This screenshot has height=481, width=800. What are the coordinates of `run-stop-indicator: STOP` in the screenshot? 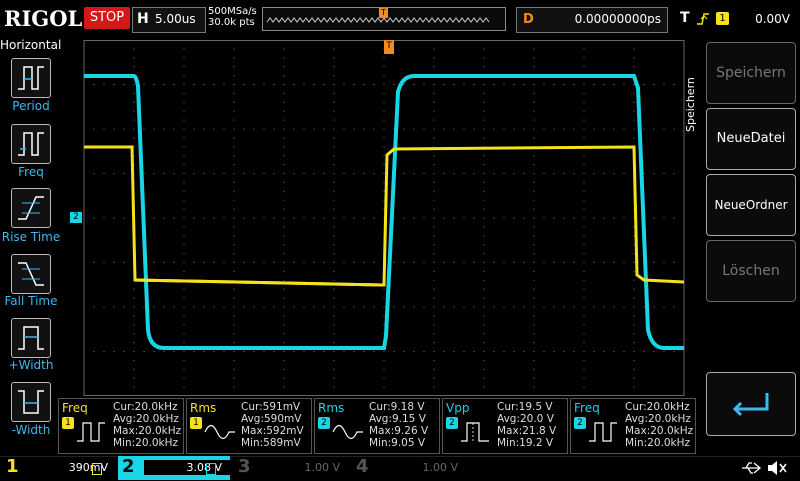 It's located at (107, 18).